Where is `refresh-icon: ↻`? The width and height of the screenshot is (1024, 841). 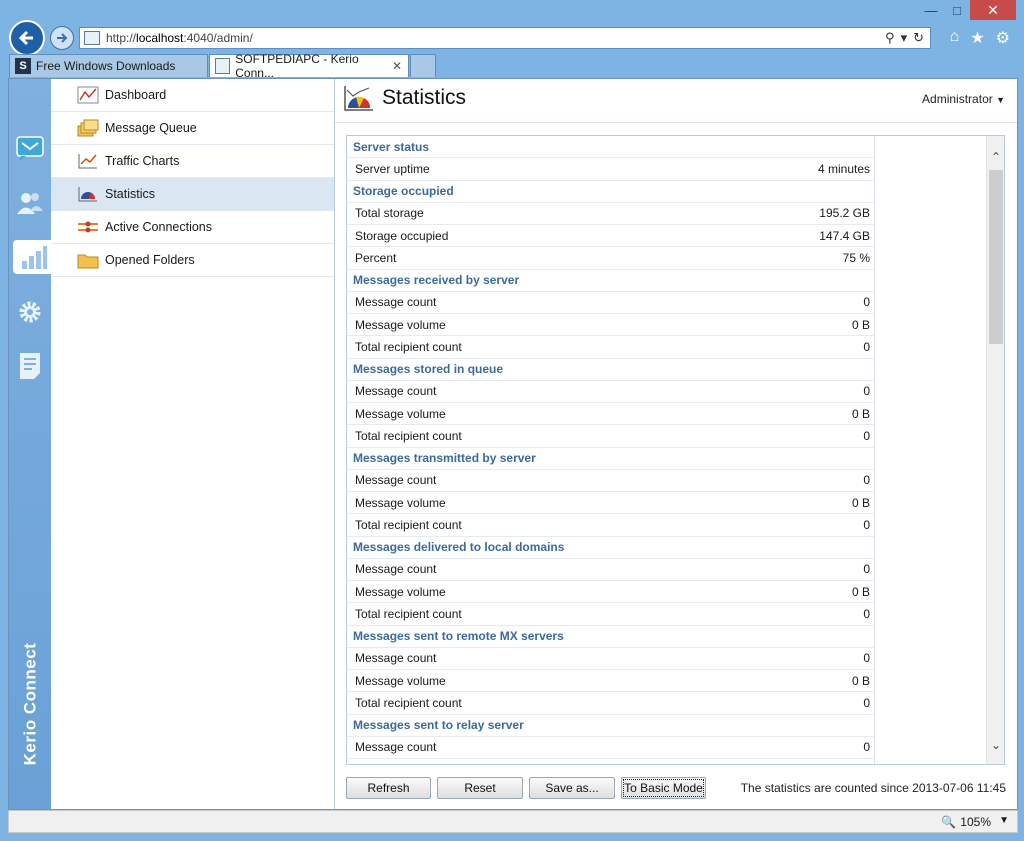
refresh-icon: ↻ is located at coordinates (918, 38).